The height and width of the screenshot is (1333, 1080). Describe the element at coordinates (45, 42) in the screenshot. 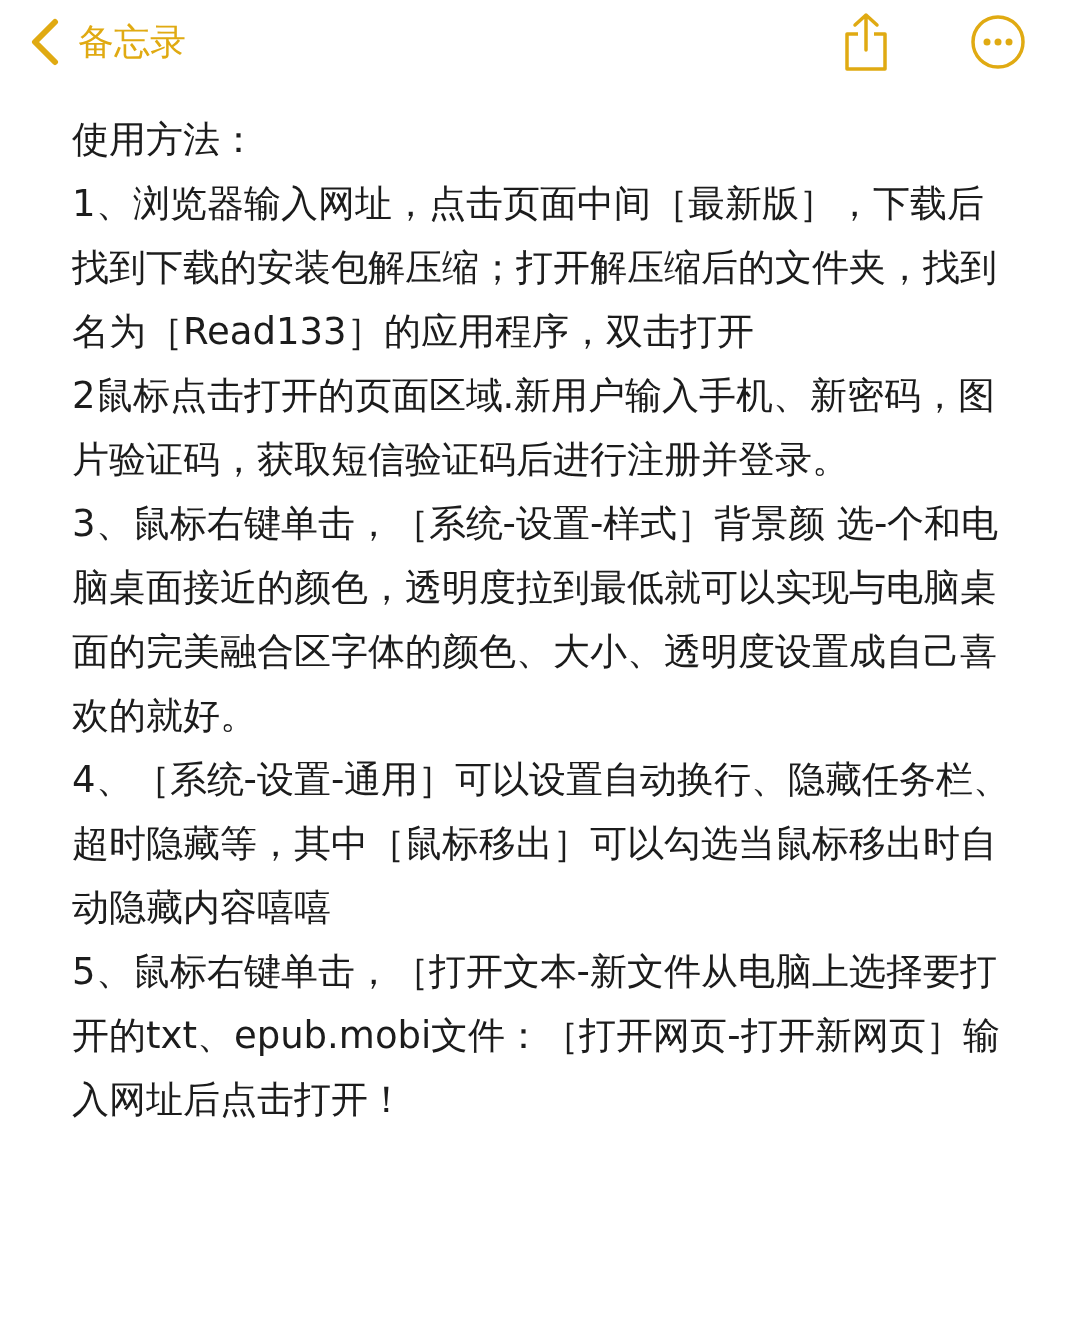

I see `back-chevron-icon` at that location.